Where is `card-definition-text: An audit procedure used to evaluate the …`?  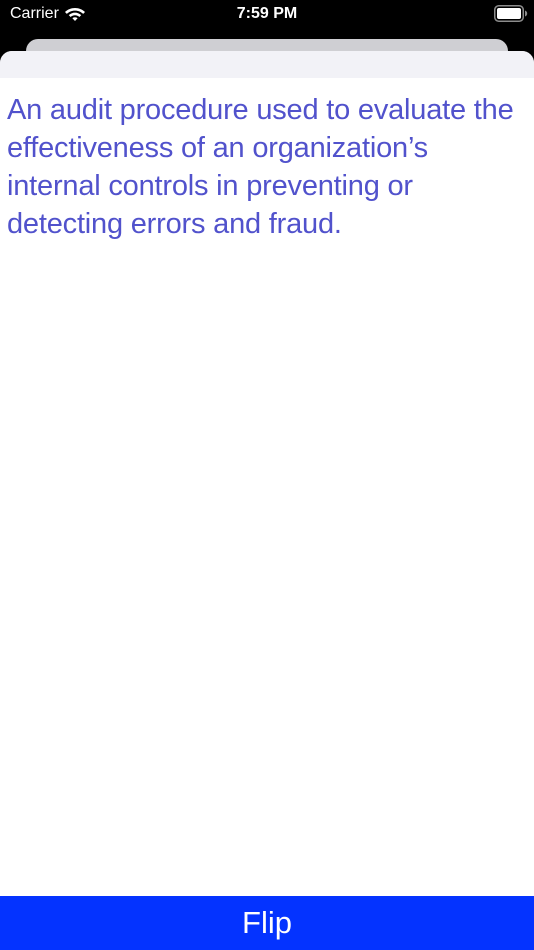
card-definition-text: An audit procedure used to evaluate the … is located at coordinates (260, 167).